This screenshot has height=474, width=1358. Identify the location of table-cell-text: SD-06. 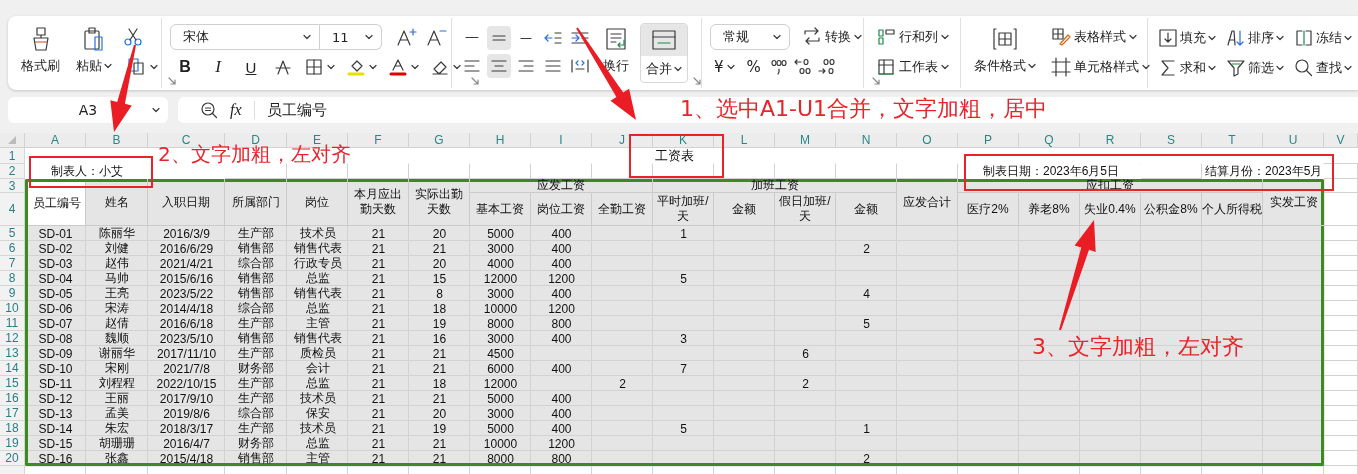
(55, 308).